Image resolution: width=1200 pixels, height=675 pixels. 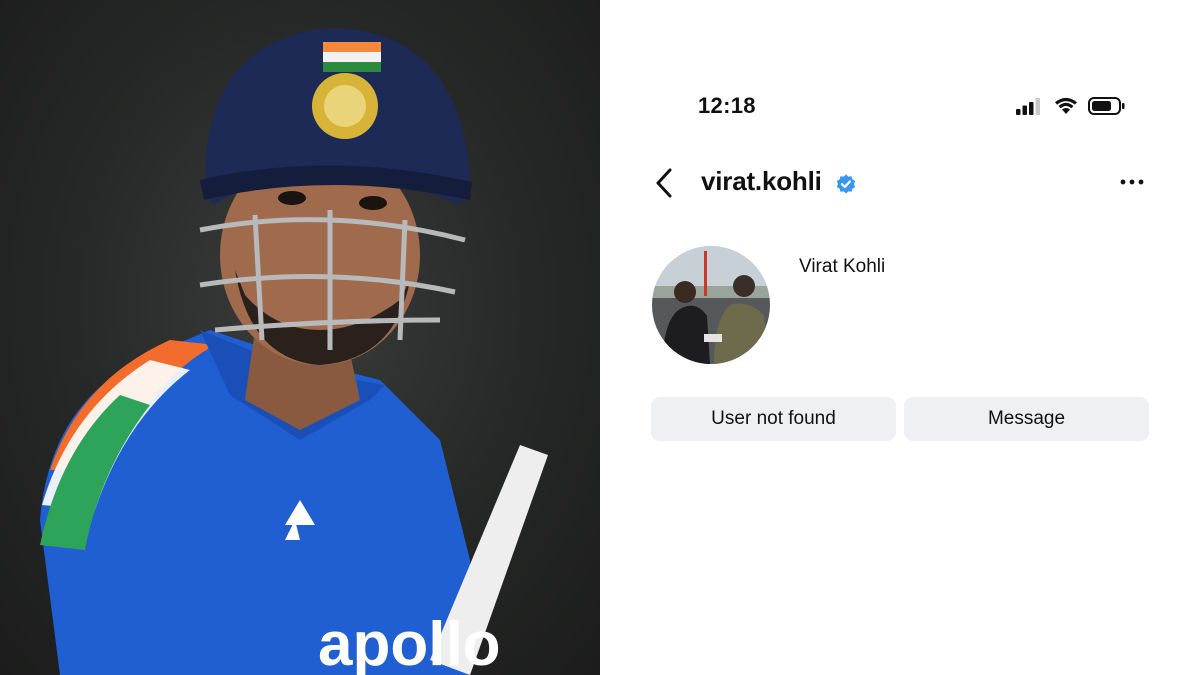 What do you see at coordinates (1066, 108) in the screenshot?
I see `wifi-icon` at bounding box center [1066, 108].